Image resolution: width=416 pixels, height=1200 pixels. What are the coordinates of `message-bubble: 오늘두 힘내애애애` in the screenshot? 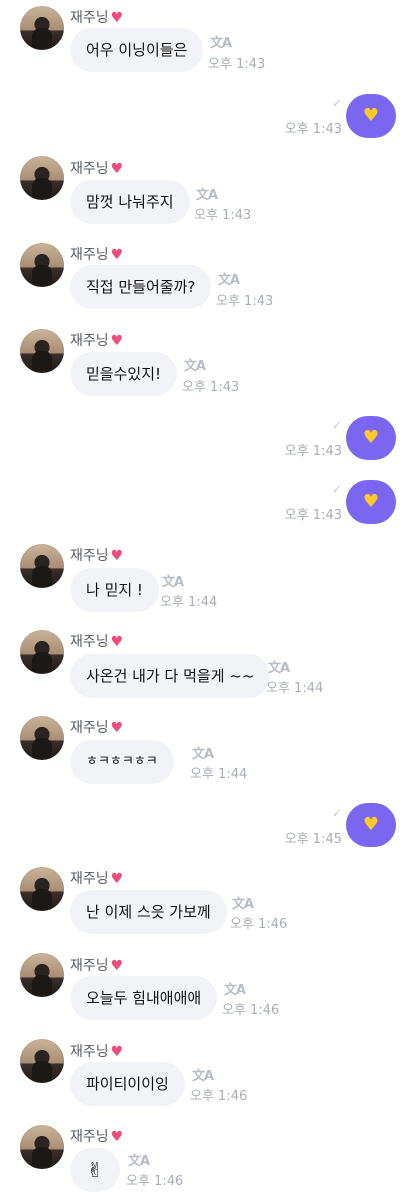 It's located at (144, 998).